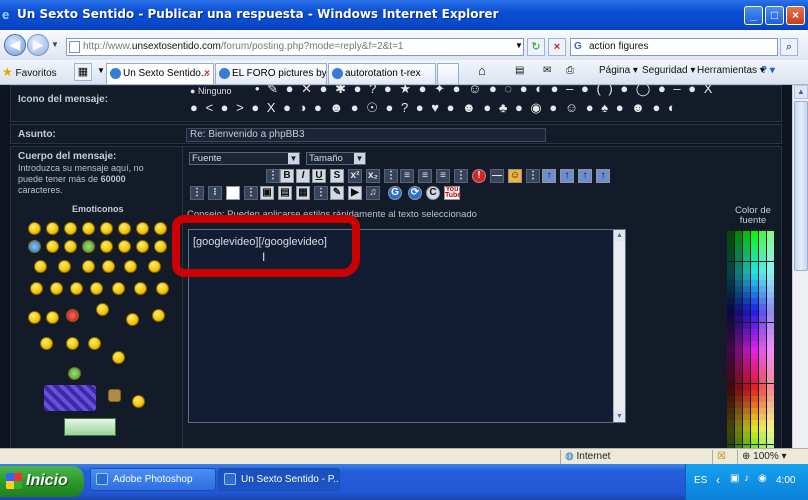  Describe the element at coordinates (536, 47) in the screenshot. I see `refresh-icon: ↻` at that location.